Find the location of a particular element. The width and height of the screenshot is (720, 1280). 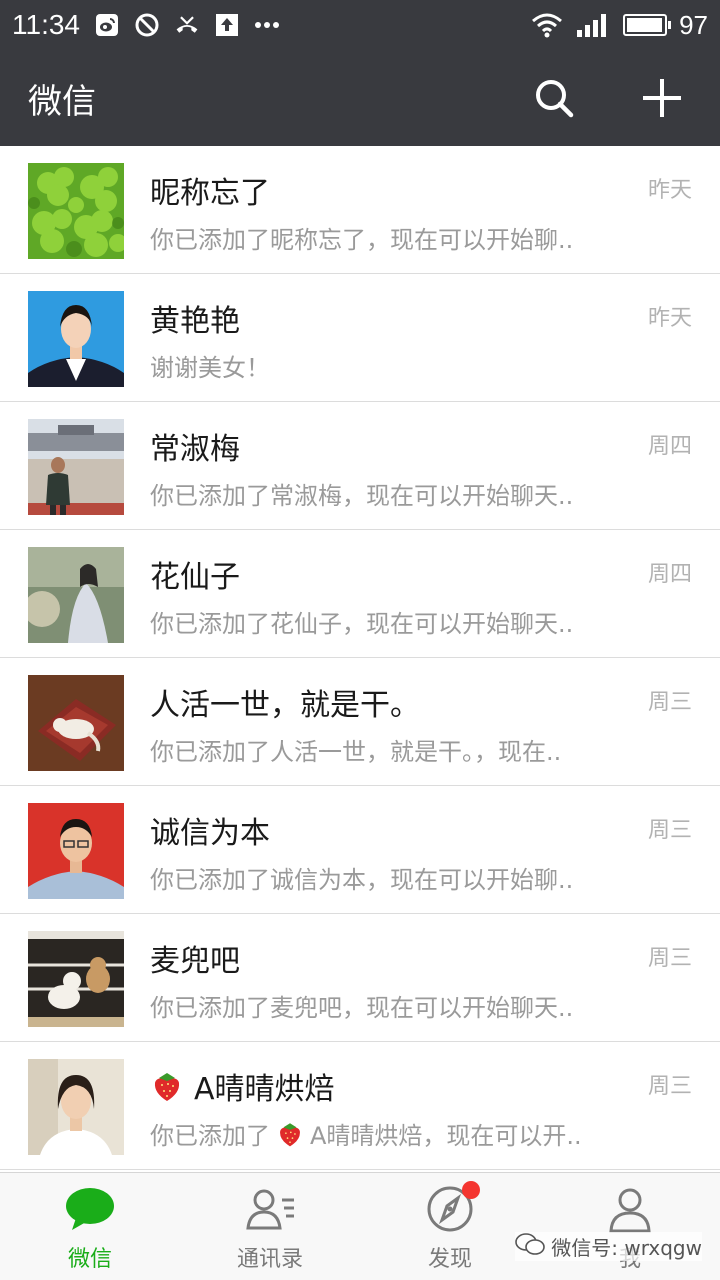

chat-name: 黄艳艳 is located at coordinates (195, 321).